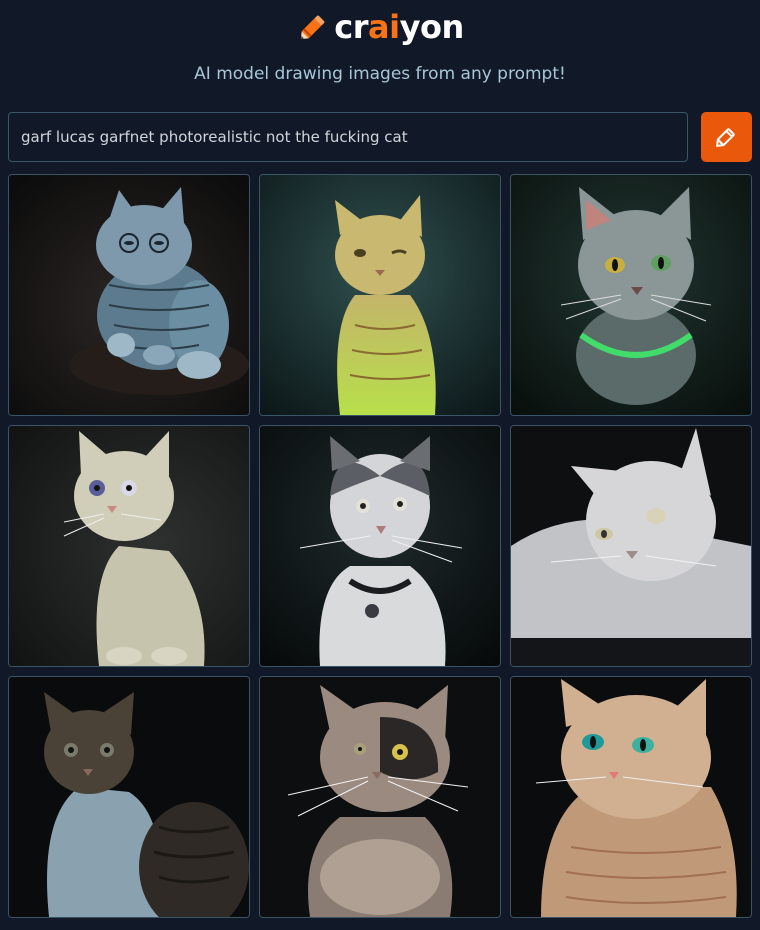 This screenshot has height=930, width=760. What do you see at coordinates (384, 27) in the screenshot?
I see `brand-name-accent: ai` at bounding box center [384, 27].